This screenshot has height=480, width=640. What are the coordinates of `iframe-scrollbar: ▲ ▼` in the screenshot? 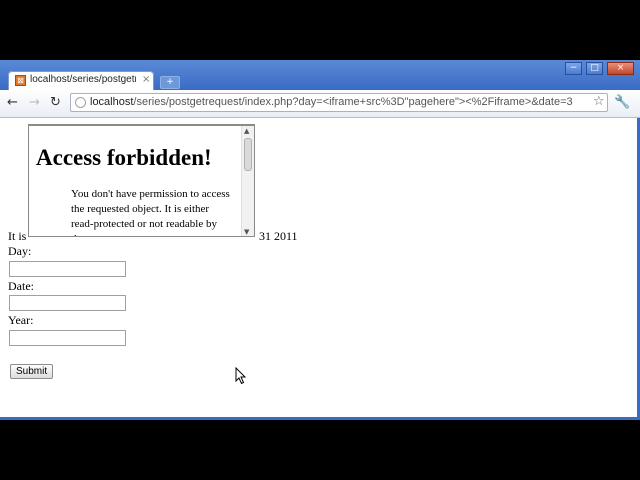 It's located at (247, 181).